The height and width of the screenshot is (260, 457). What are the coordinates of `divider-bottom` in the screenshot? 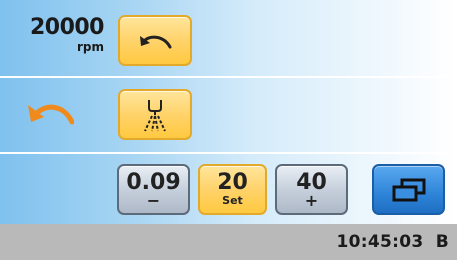 It's located at (228, 153).